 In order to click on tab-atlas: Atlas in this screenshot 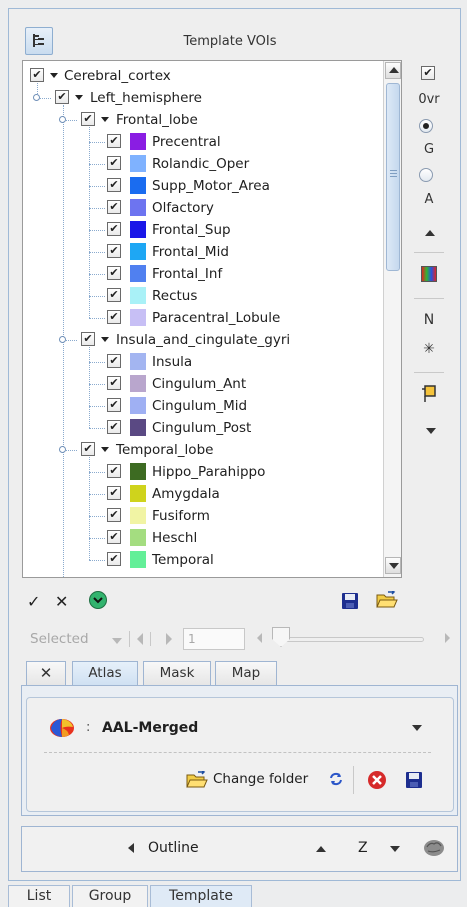, I will do `click(105, 673)`.